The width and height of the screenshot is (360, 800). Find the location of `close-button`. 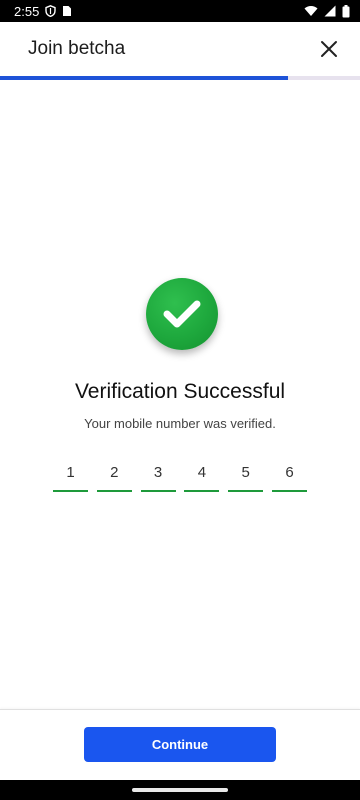

close-button is located at coordinates (329, 49).